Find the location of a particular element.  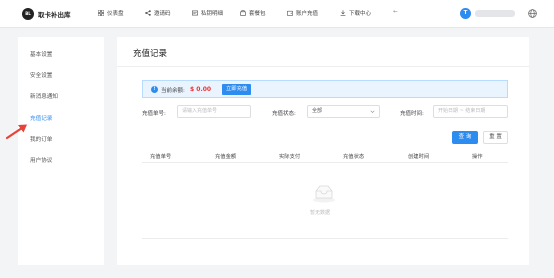

order-number-input: 请输入充值单号 is located at coordinates (214, 111).